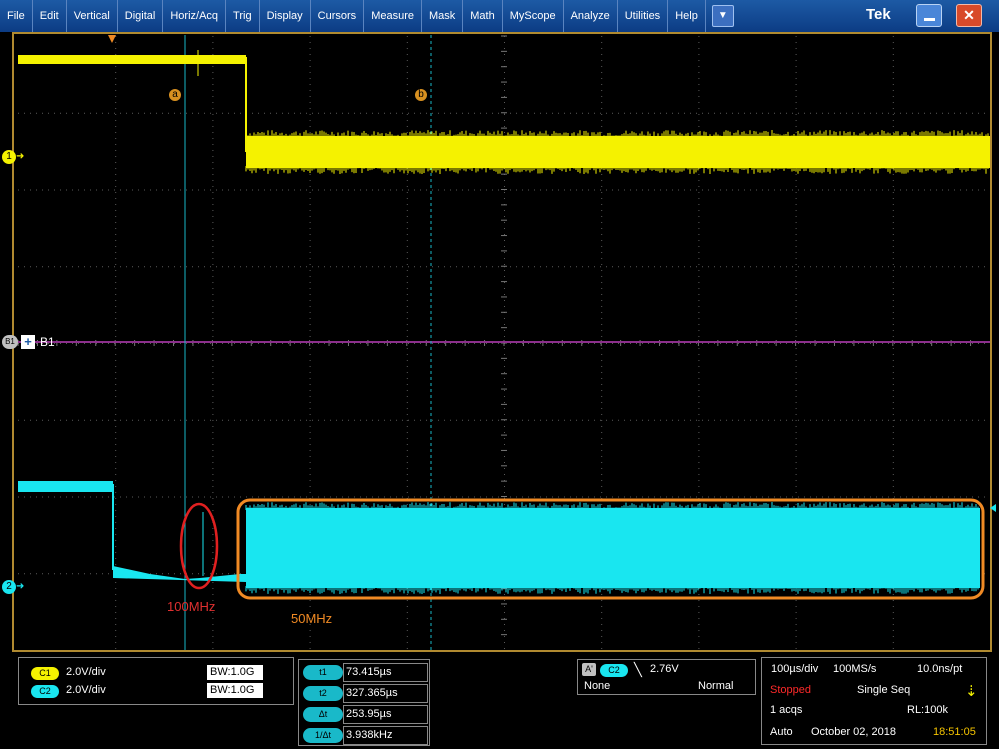  I want to click on annotation-50mhz: 50MHz, so click(312, 618).